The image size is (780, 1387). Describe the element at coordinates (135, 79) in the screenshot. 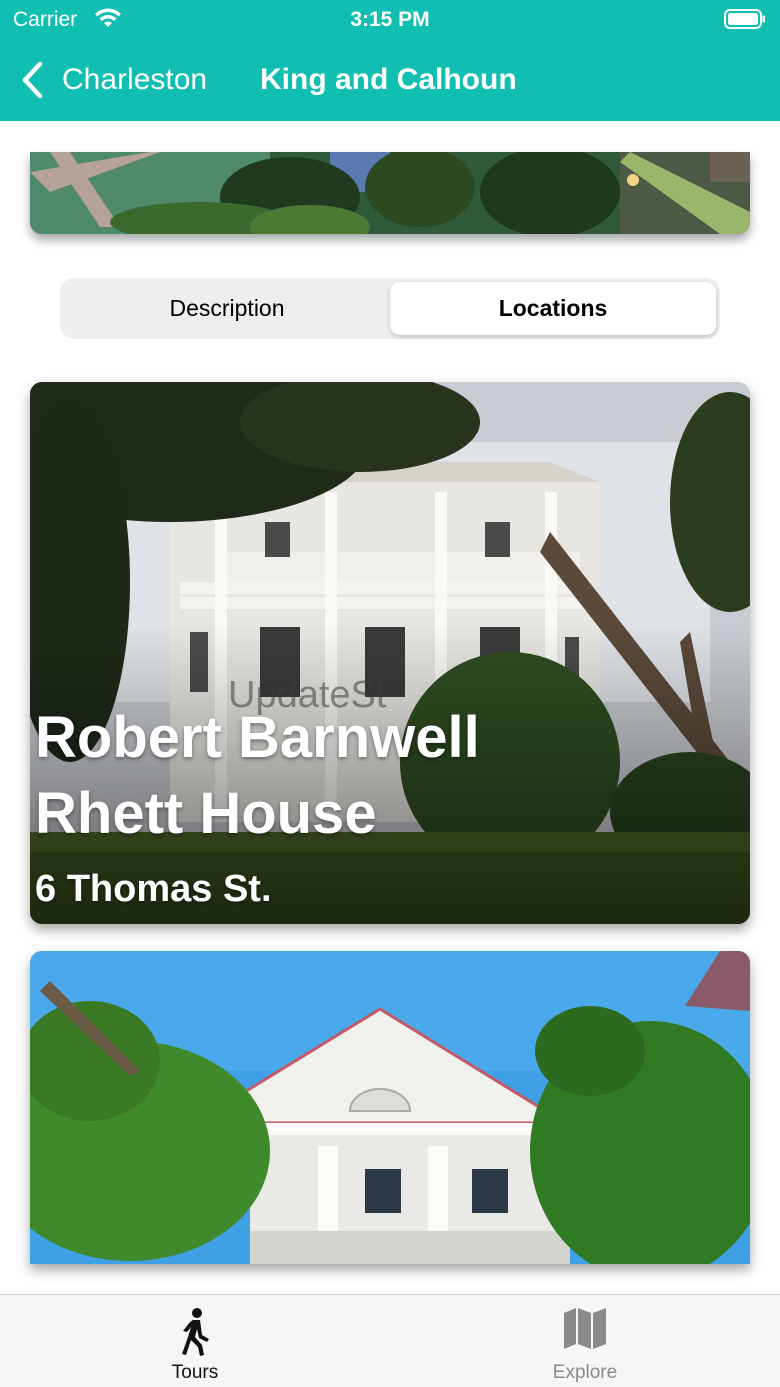

I see `back-button-label: Charleston` at that location.